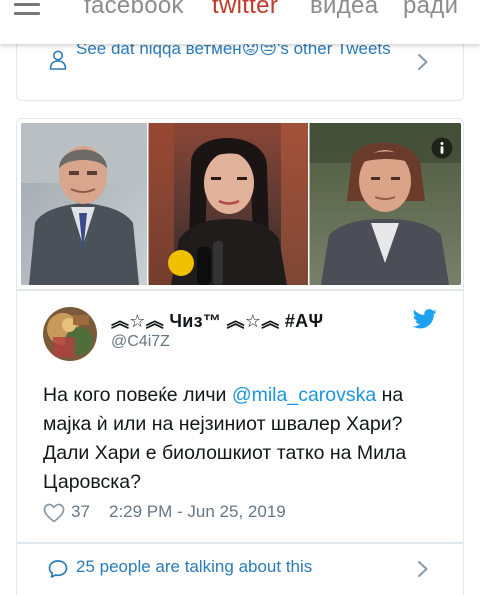 The width and height of the screenshot is (480, 595). I want to click on conversation-link: 25 people are talking about this, so click(240, 571).